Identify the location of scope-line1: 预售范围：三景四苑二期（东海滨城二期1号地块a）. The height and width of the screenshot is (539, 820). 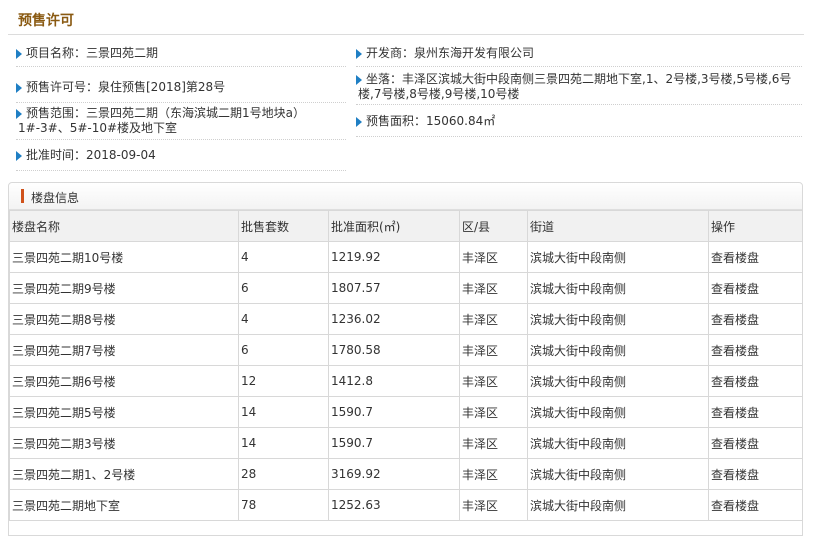
(165, 113).